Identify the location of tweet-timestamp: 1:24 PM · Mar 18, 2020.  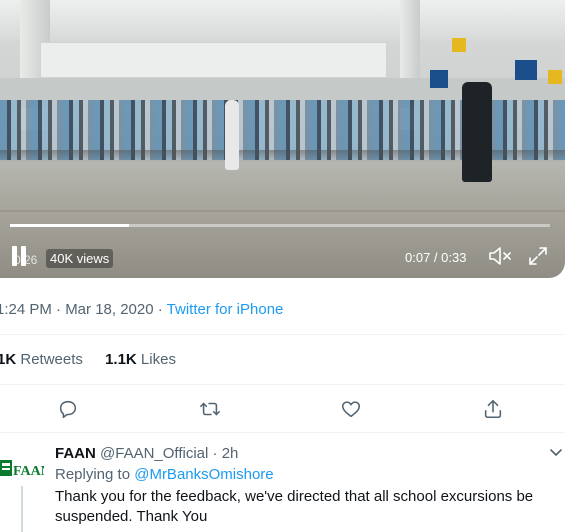
(77, 309).